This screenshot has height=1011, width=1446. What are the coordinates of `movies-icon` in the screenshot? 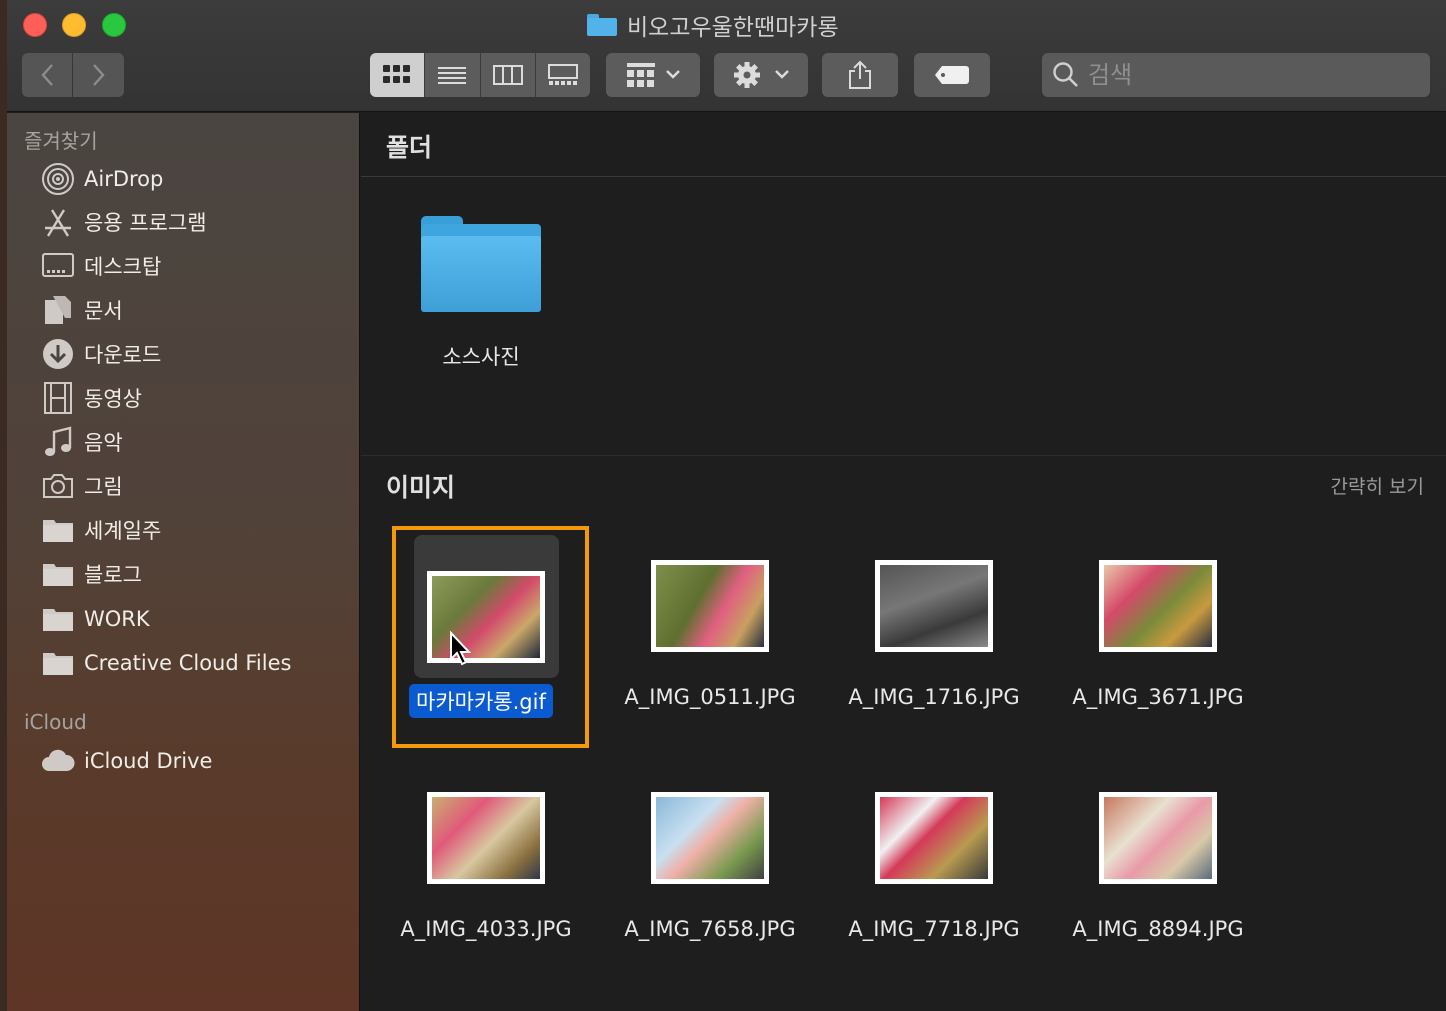 It's located at (58, 398).